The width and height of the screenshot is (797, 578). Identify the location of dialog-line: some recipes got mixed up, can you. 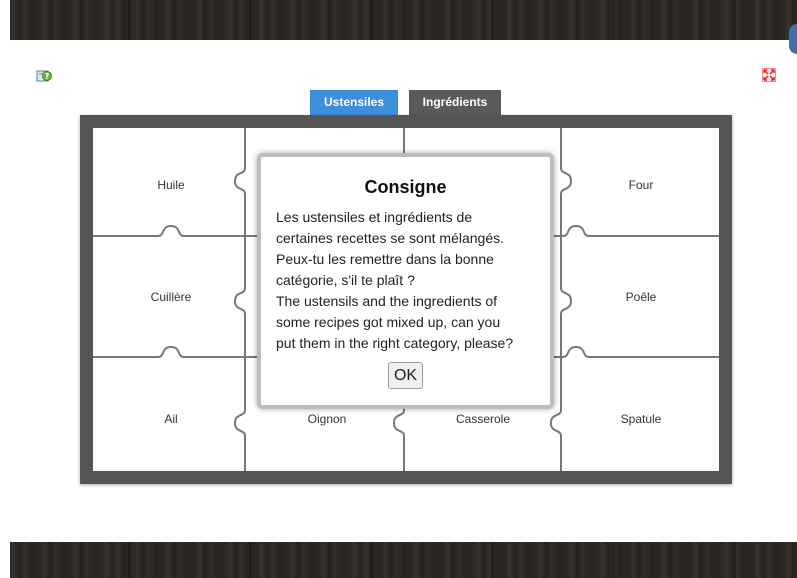
(388, 322).